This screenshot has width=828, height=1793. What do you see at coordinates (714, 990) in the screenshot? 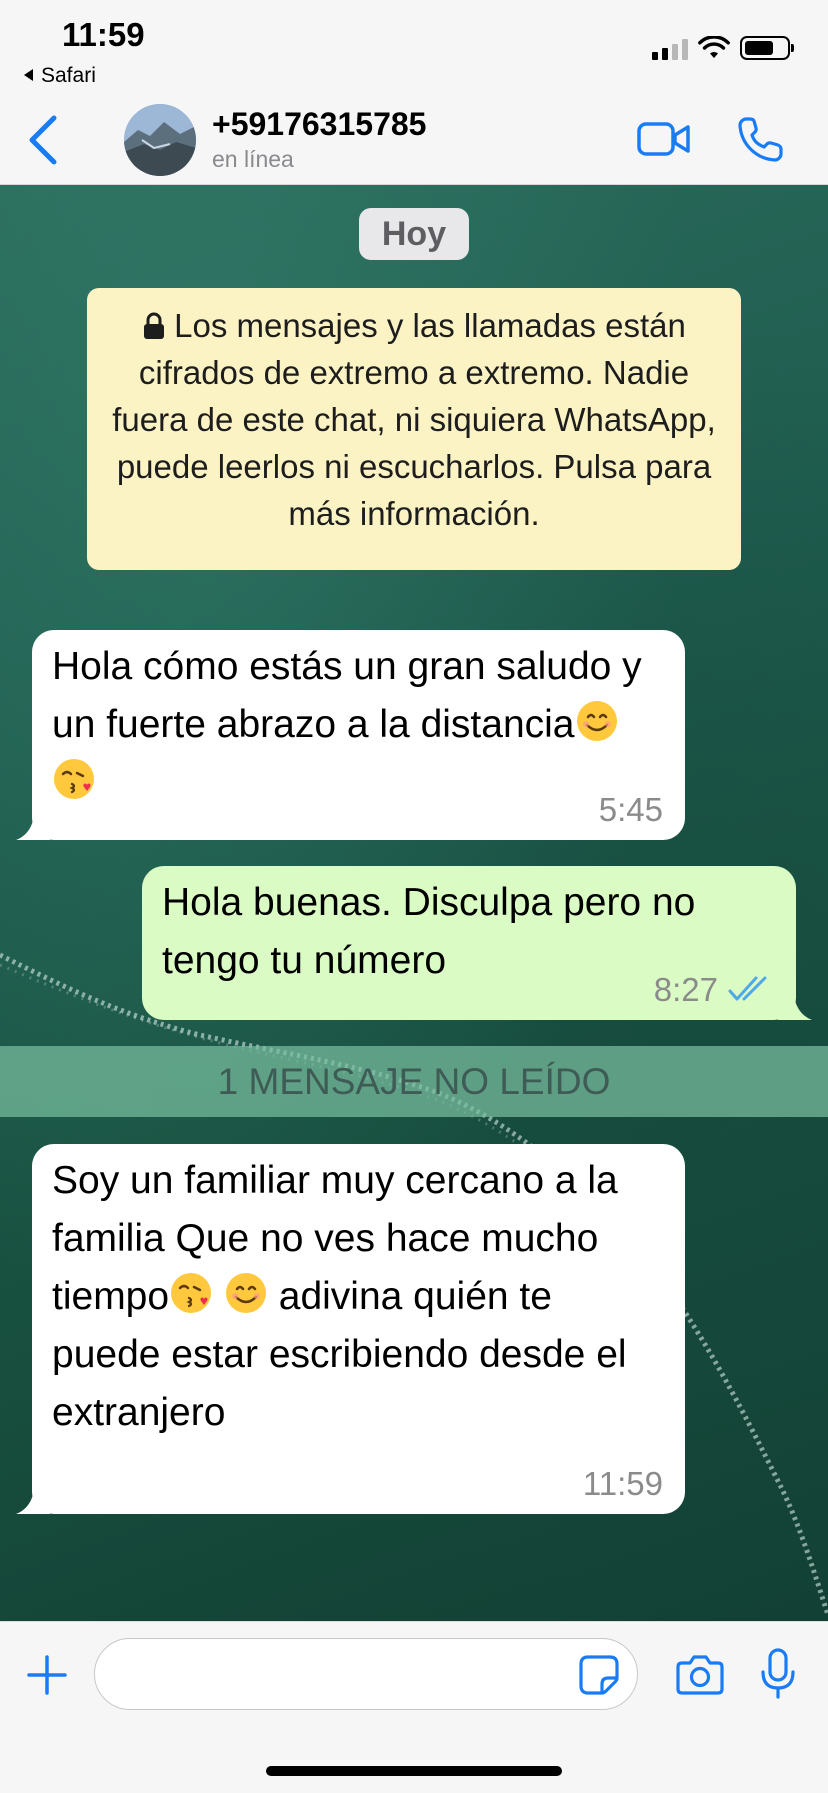
I see `message-time-with-status: 8:27` at bounding box center [714, 990].